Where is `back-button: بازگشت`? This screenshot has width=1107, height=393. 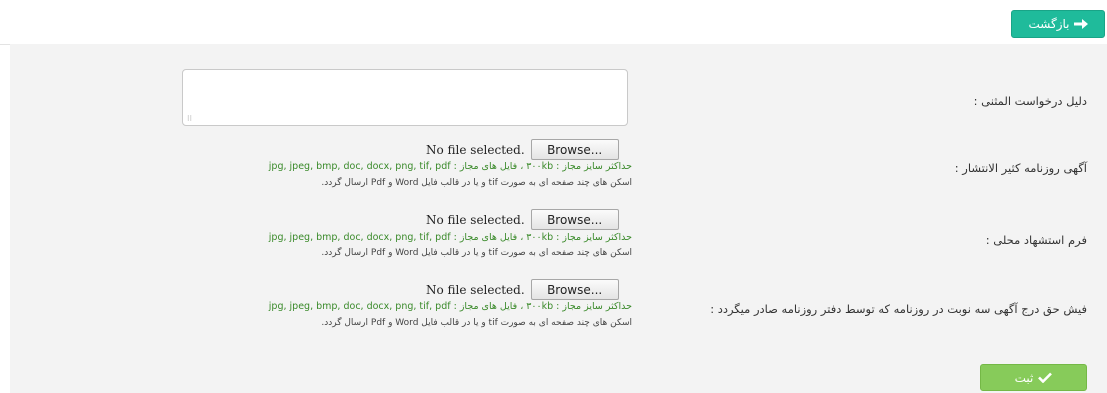 back-button: بازگشت is located at coordinates (1058, 24).